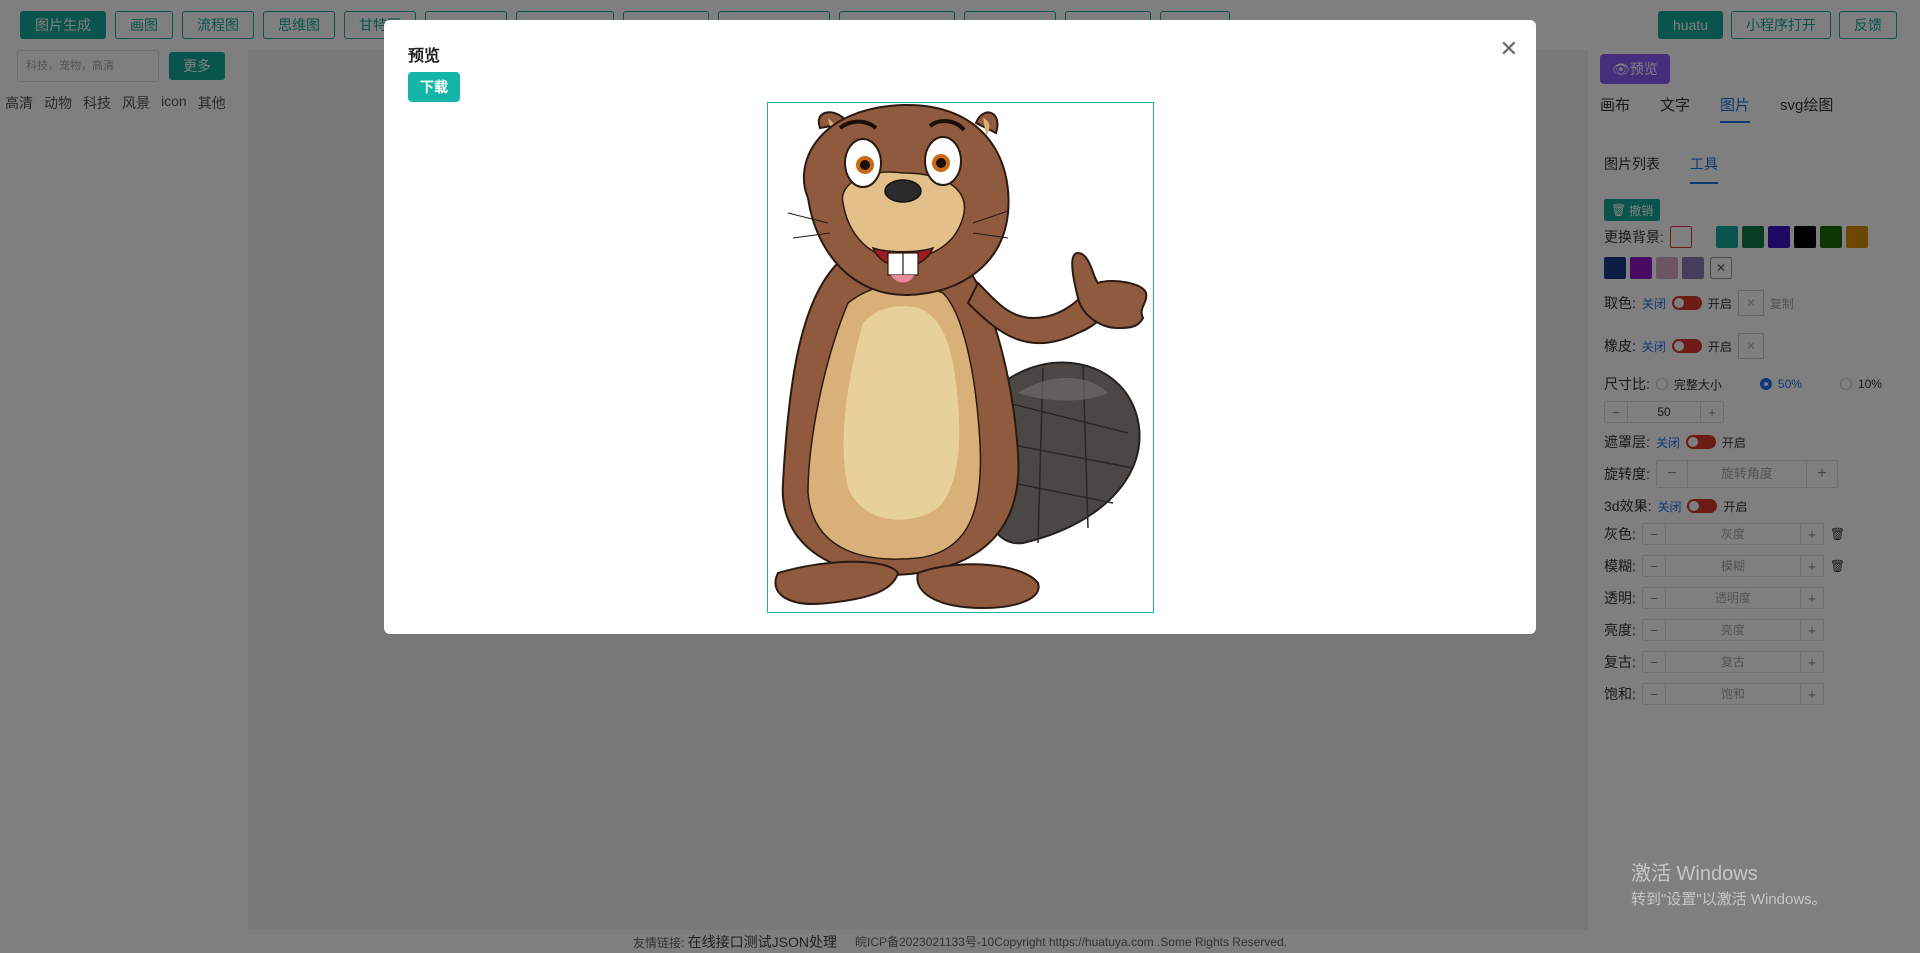 This screenshot has width=1920, height=953. I want to click on watermark-subtitle: 转到"设置"以激活 Windows。, so click(1729, 899).